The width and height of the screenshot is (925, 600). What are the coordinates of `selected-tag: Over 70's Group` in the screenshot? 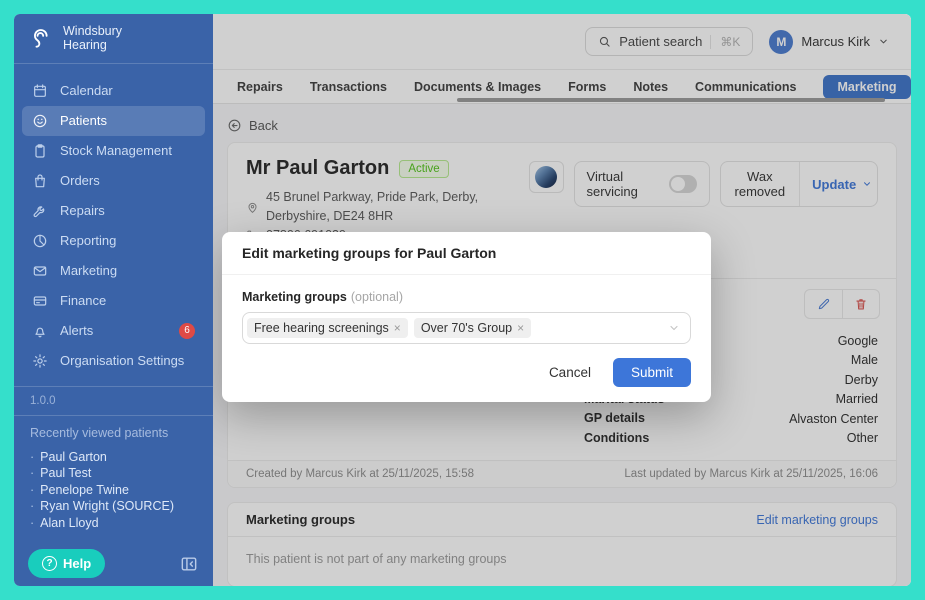 It's located at (472, 328).